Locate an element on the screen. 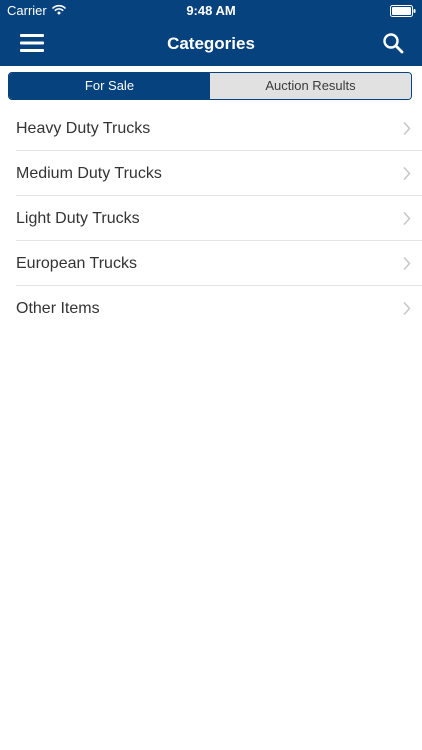 The image size is (422, 750). category-item-label: Heavy Duty Trucks is located at coordinates (83, 128).